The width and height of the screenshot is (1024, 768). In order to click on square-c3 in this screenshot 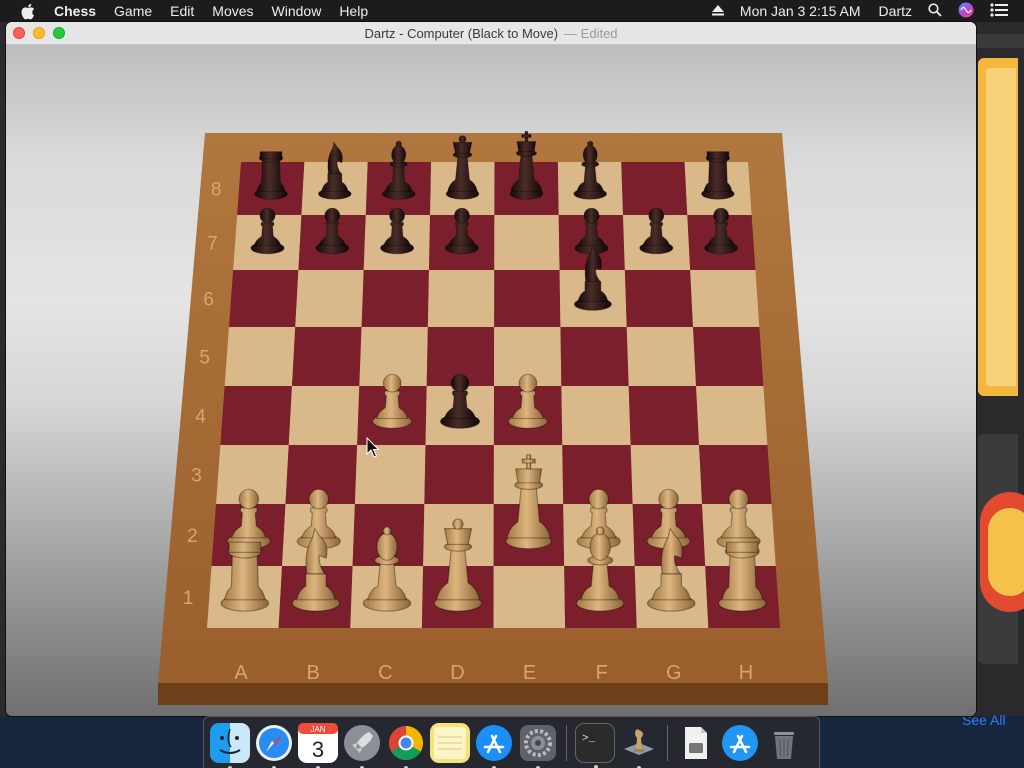, I will do `click(390, 474)`.